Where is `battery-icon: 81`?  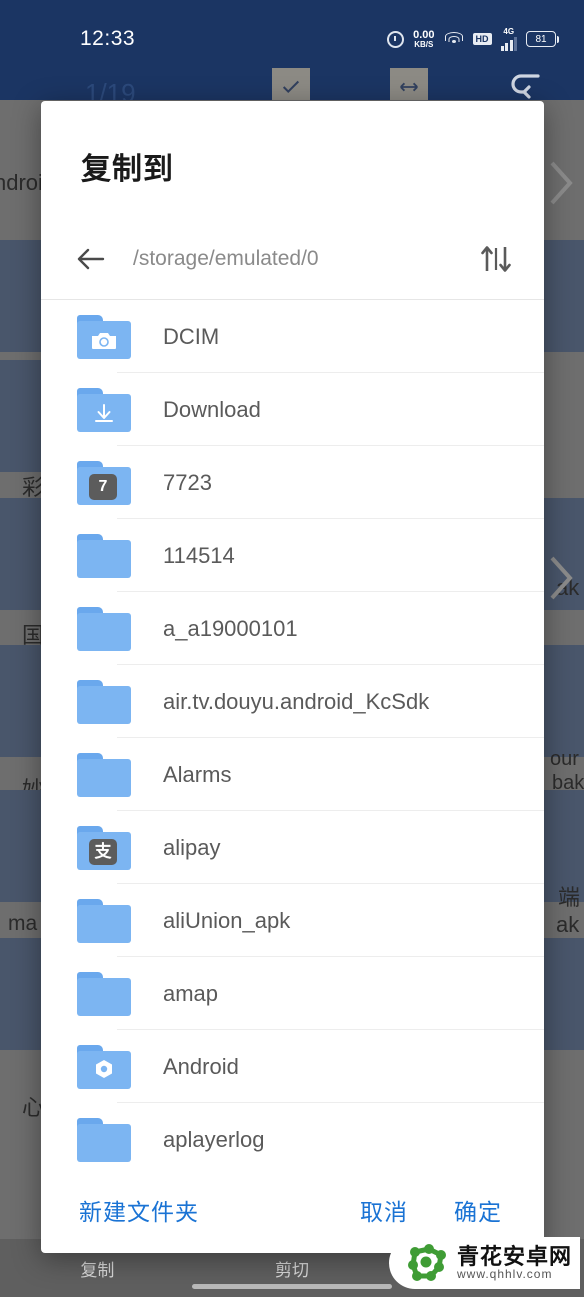
battery-icon: 81 is located at coordinates (542, 39).